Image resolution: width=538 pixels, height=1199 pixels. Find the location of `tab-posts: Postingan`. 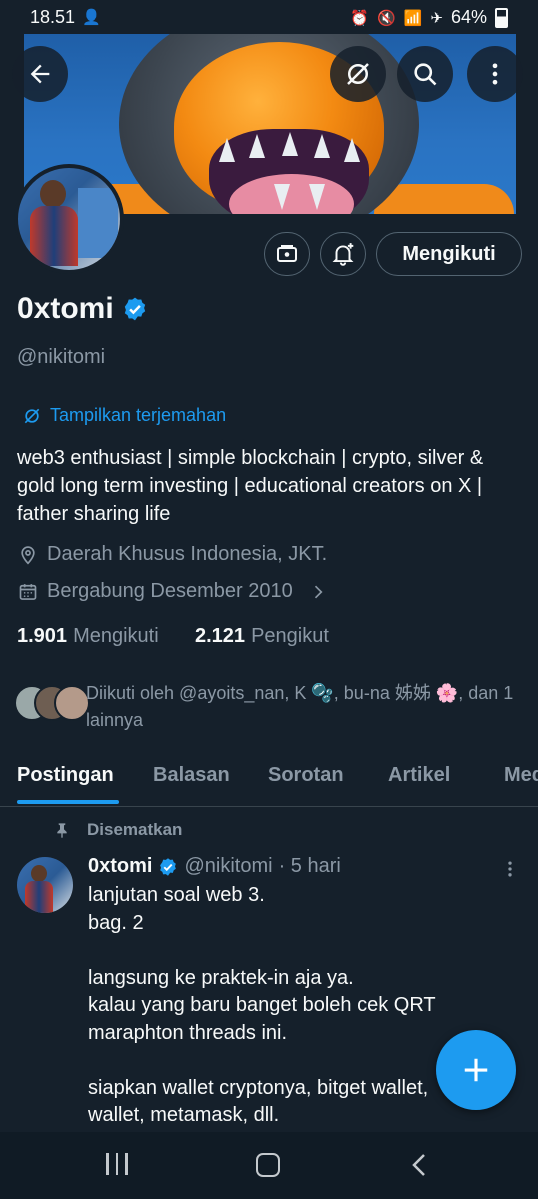

tab-posts: Postingan is located at coordinates (65, 775).